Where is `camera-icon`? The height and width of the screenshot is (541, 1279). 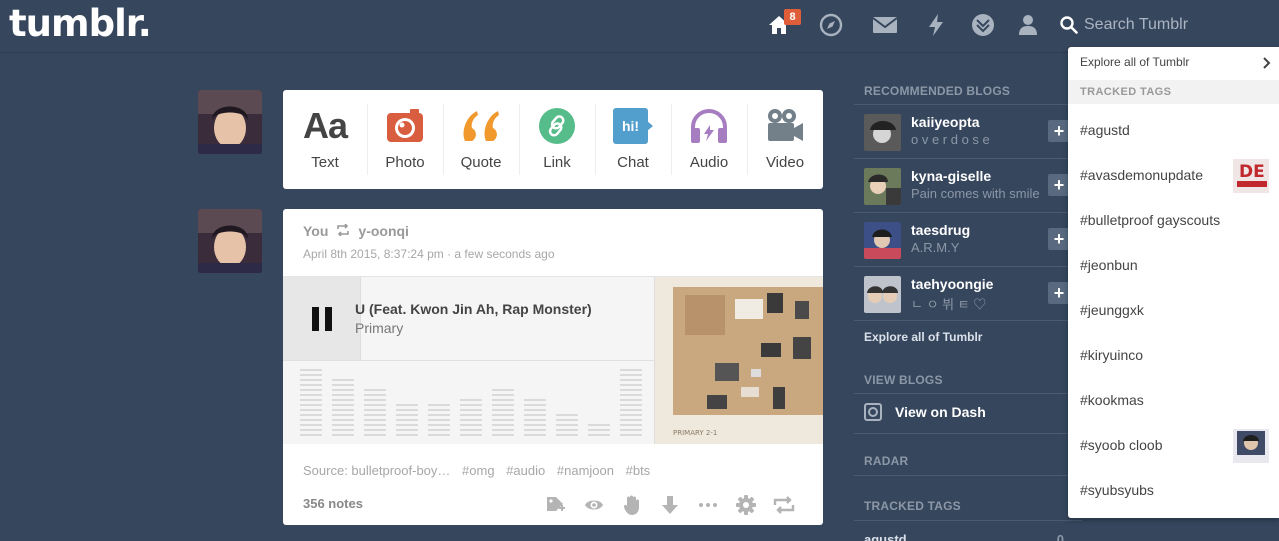
camera-icon is located at coordinates (405, 126).